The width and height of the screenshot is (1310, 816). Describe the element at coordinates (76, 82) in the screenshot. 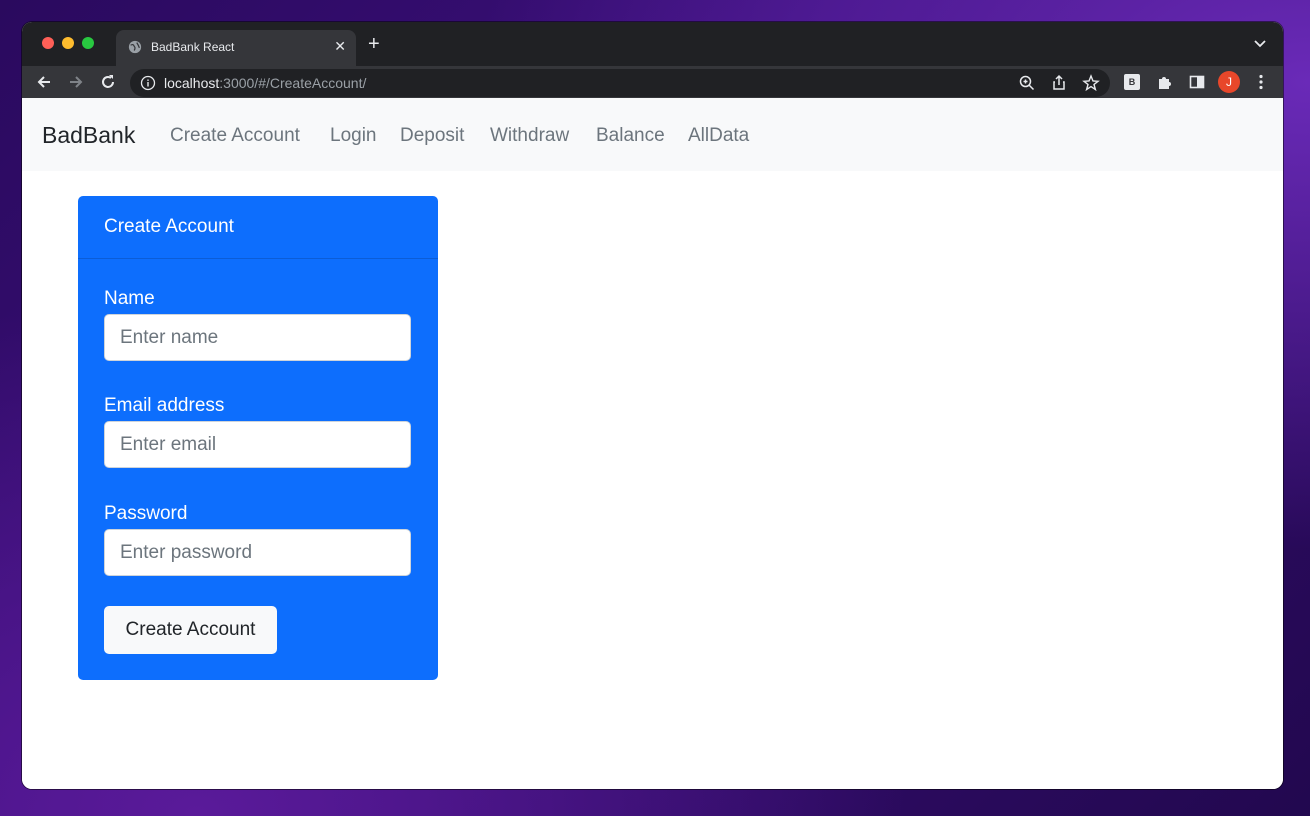

I see `forward-icon` at that location.